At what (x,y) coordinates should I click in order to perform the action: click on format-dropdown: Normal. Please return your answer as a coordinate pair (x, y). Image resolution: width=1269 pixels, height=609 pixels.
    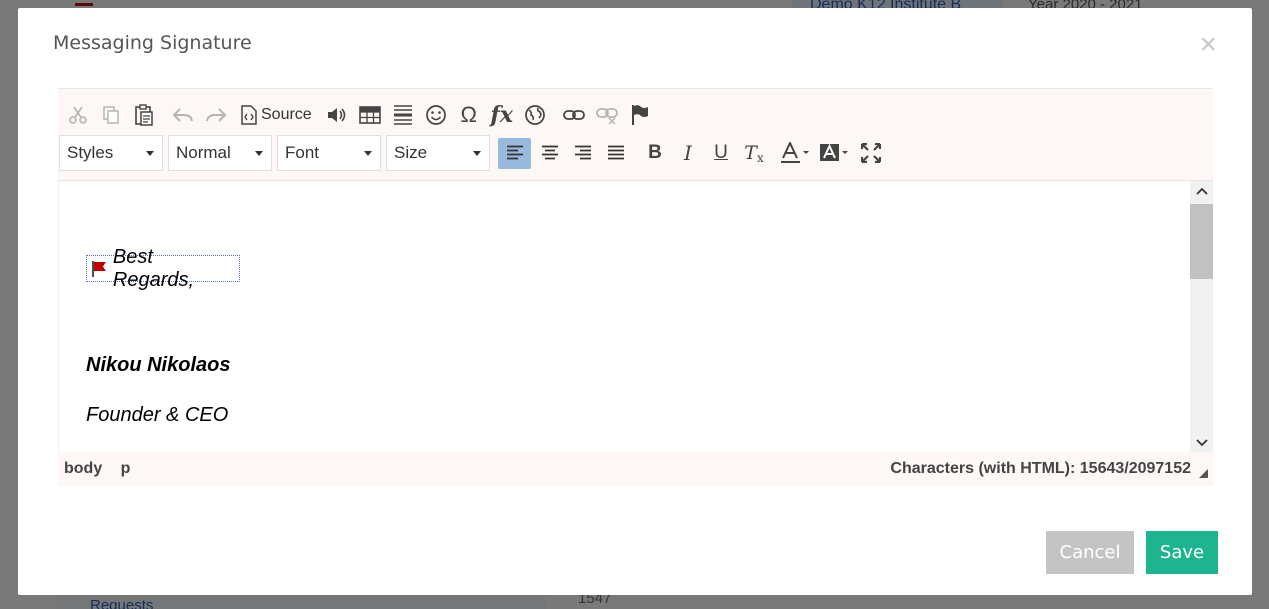
    Looking at the image, I should click on (220, 153).